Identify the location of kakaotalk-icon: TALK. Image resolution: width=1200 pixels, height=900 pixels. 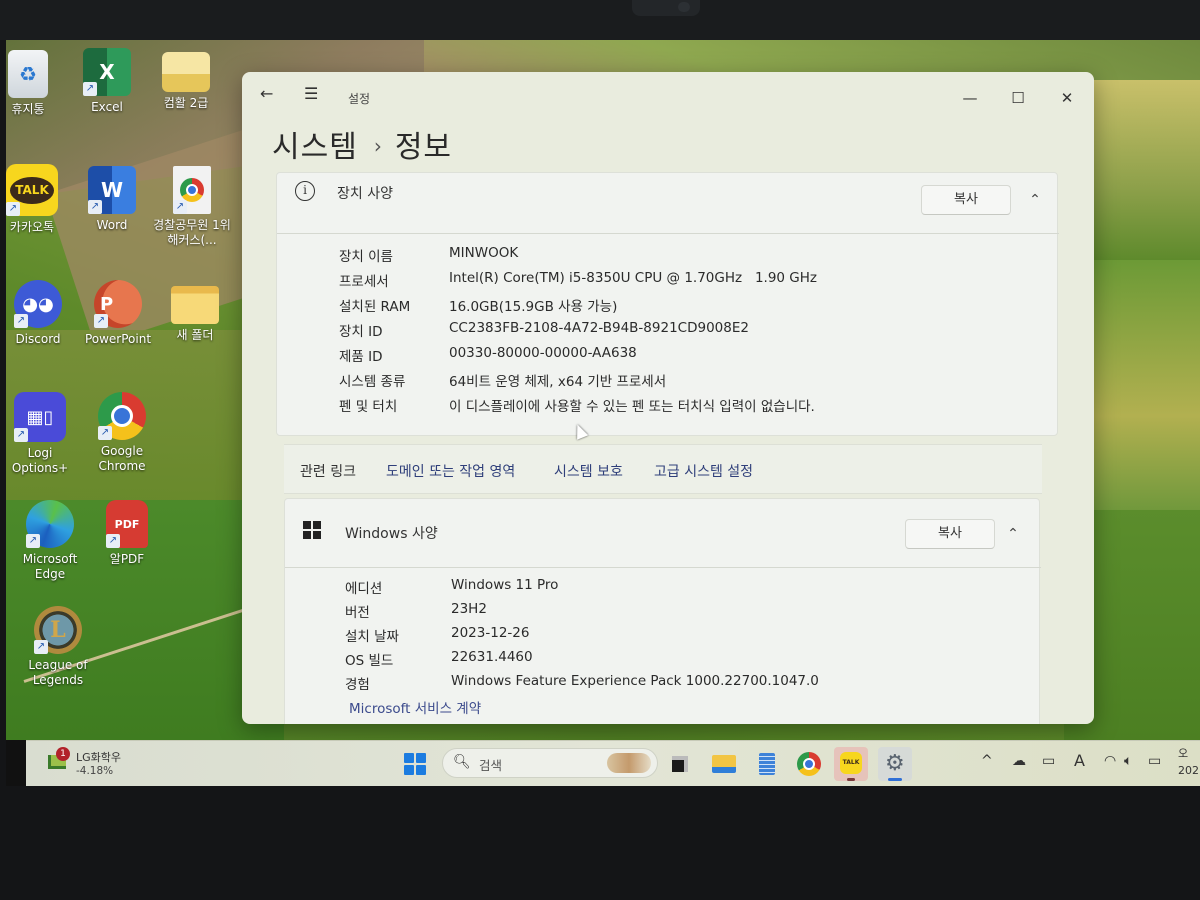
(851, 763).